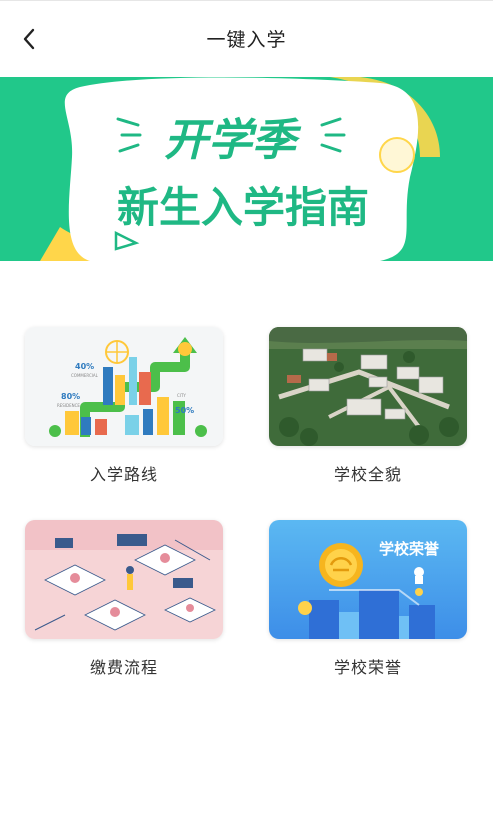 The image size is (493, 837). What do you see at coordinates (181, 395) in the screenshot?
I see `route-stat-3-label: CITY` at bounding box center [181, 395].